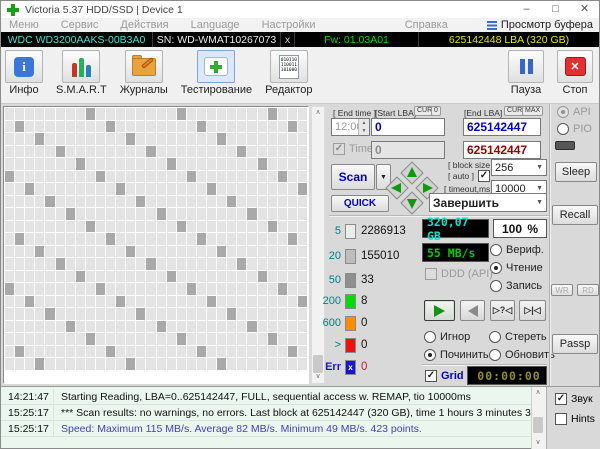  What do you see at coordinates (364, 123) in the screenshot?
I see `spin-up-icon: ▲` at bounding box center [364, 123].